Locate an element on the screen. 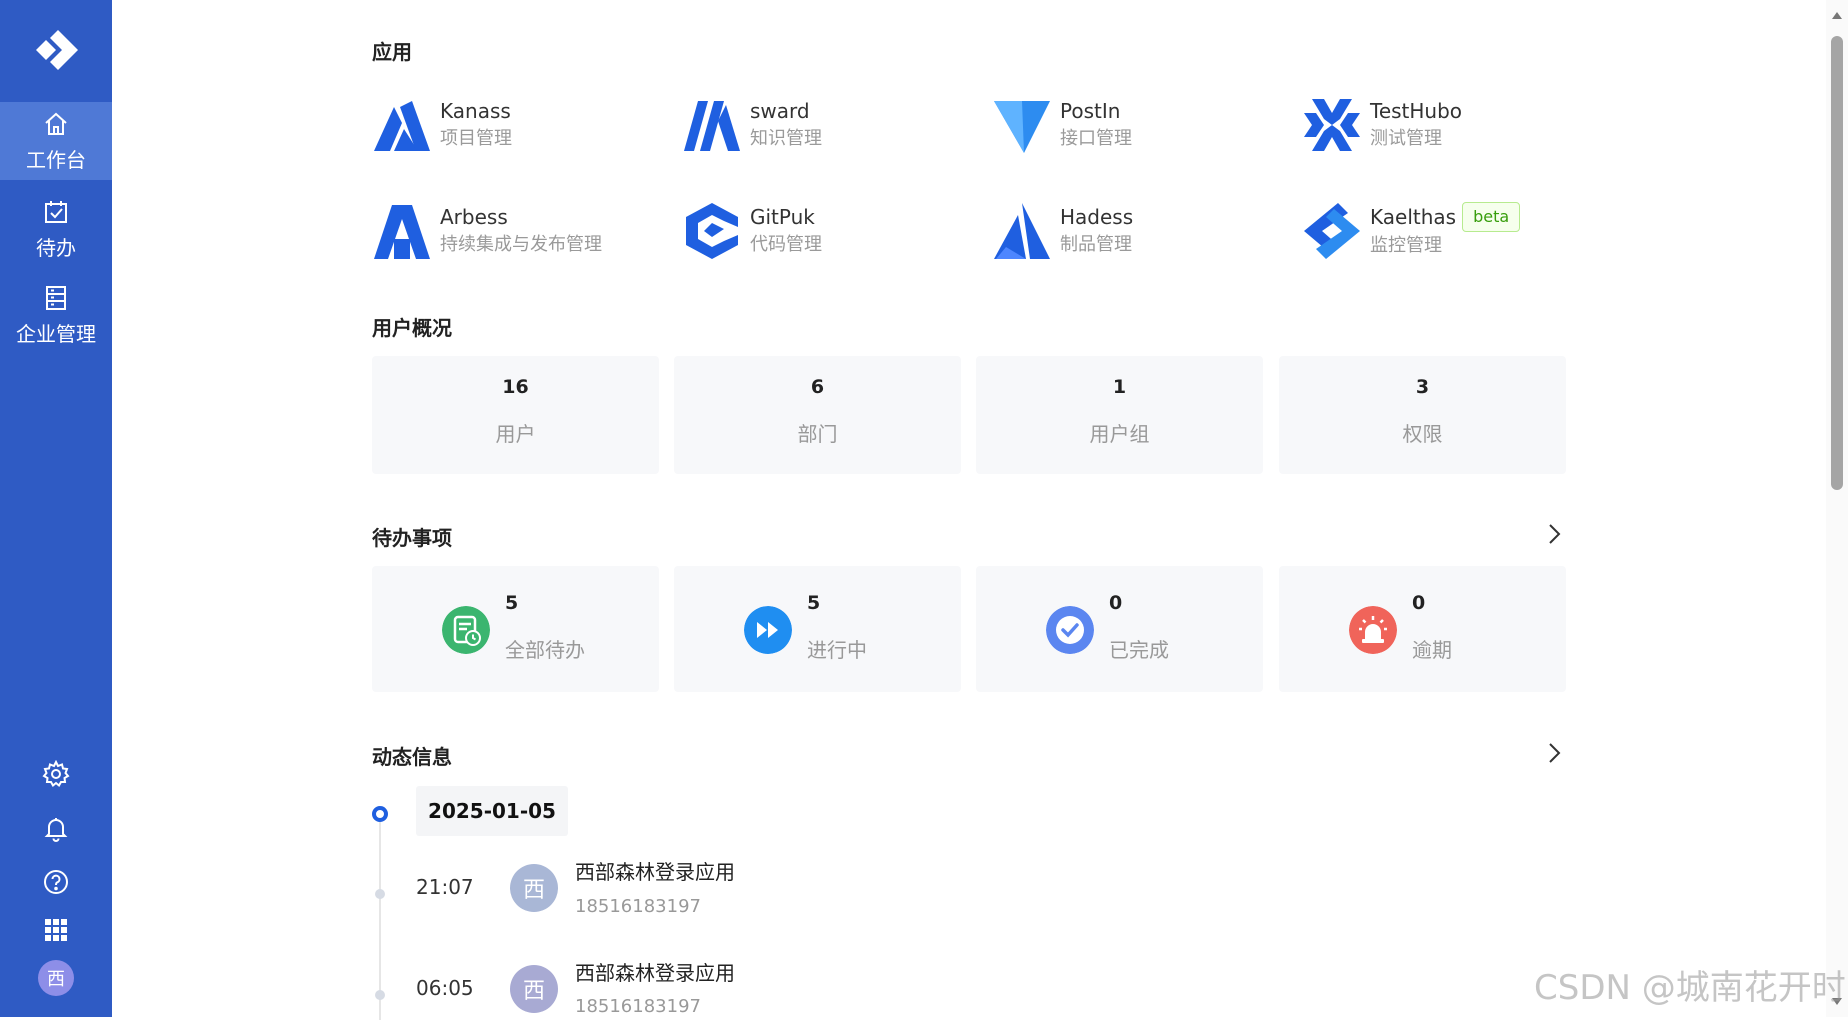 The image size is (1848, 1020). fast-forward-icon is located at coordinates (768, 630).